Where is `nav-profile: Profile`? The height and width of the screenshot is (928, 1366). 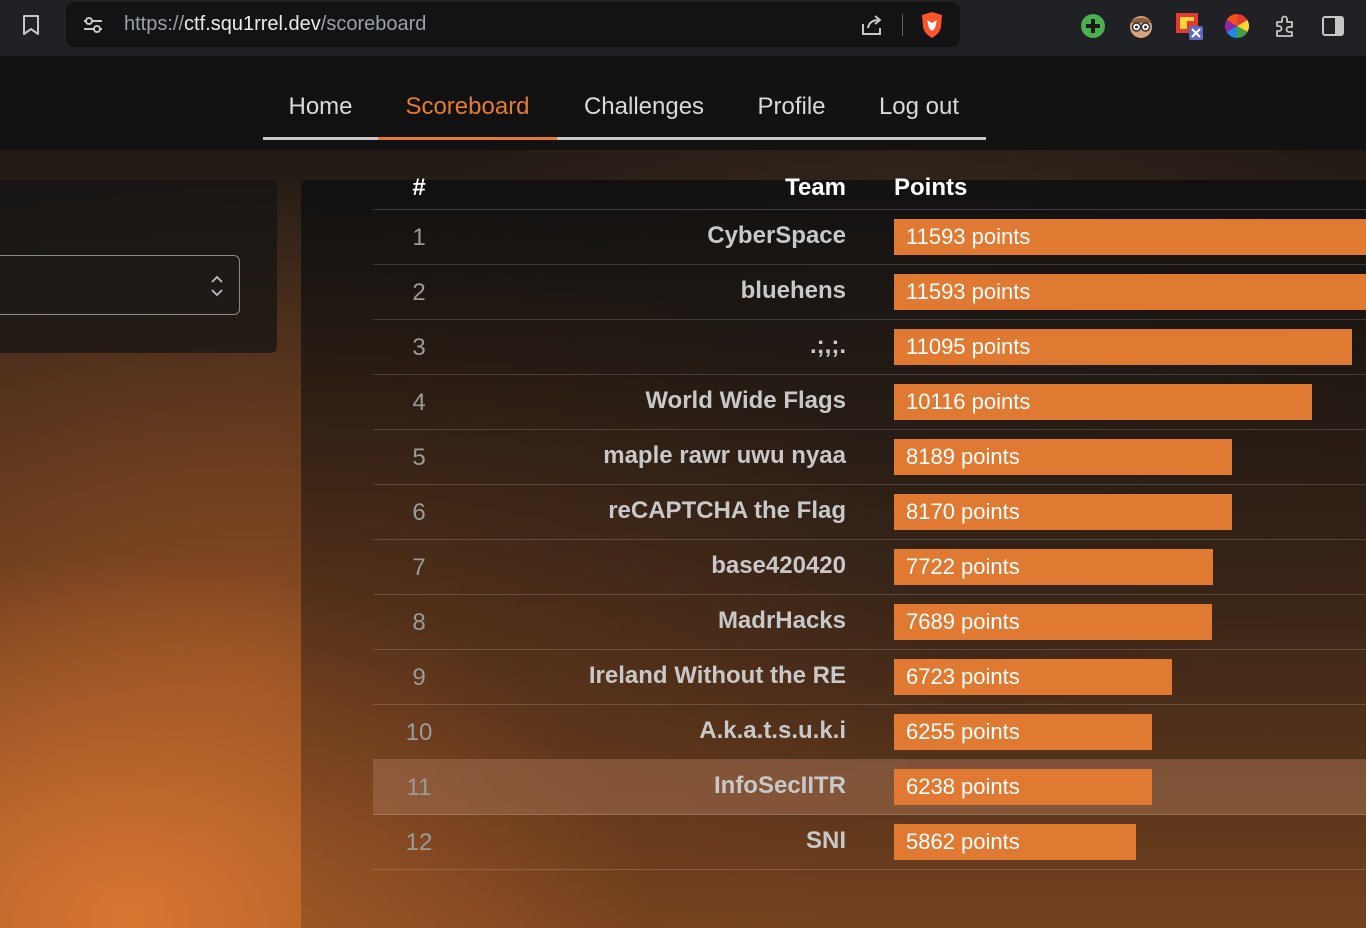
nav-profile: Profile is located at coordinates (791, 106).